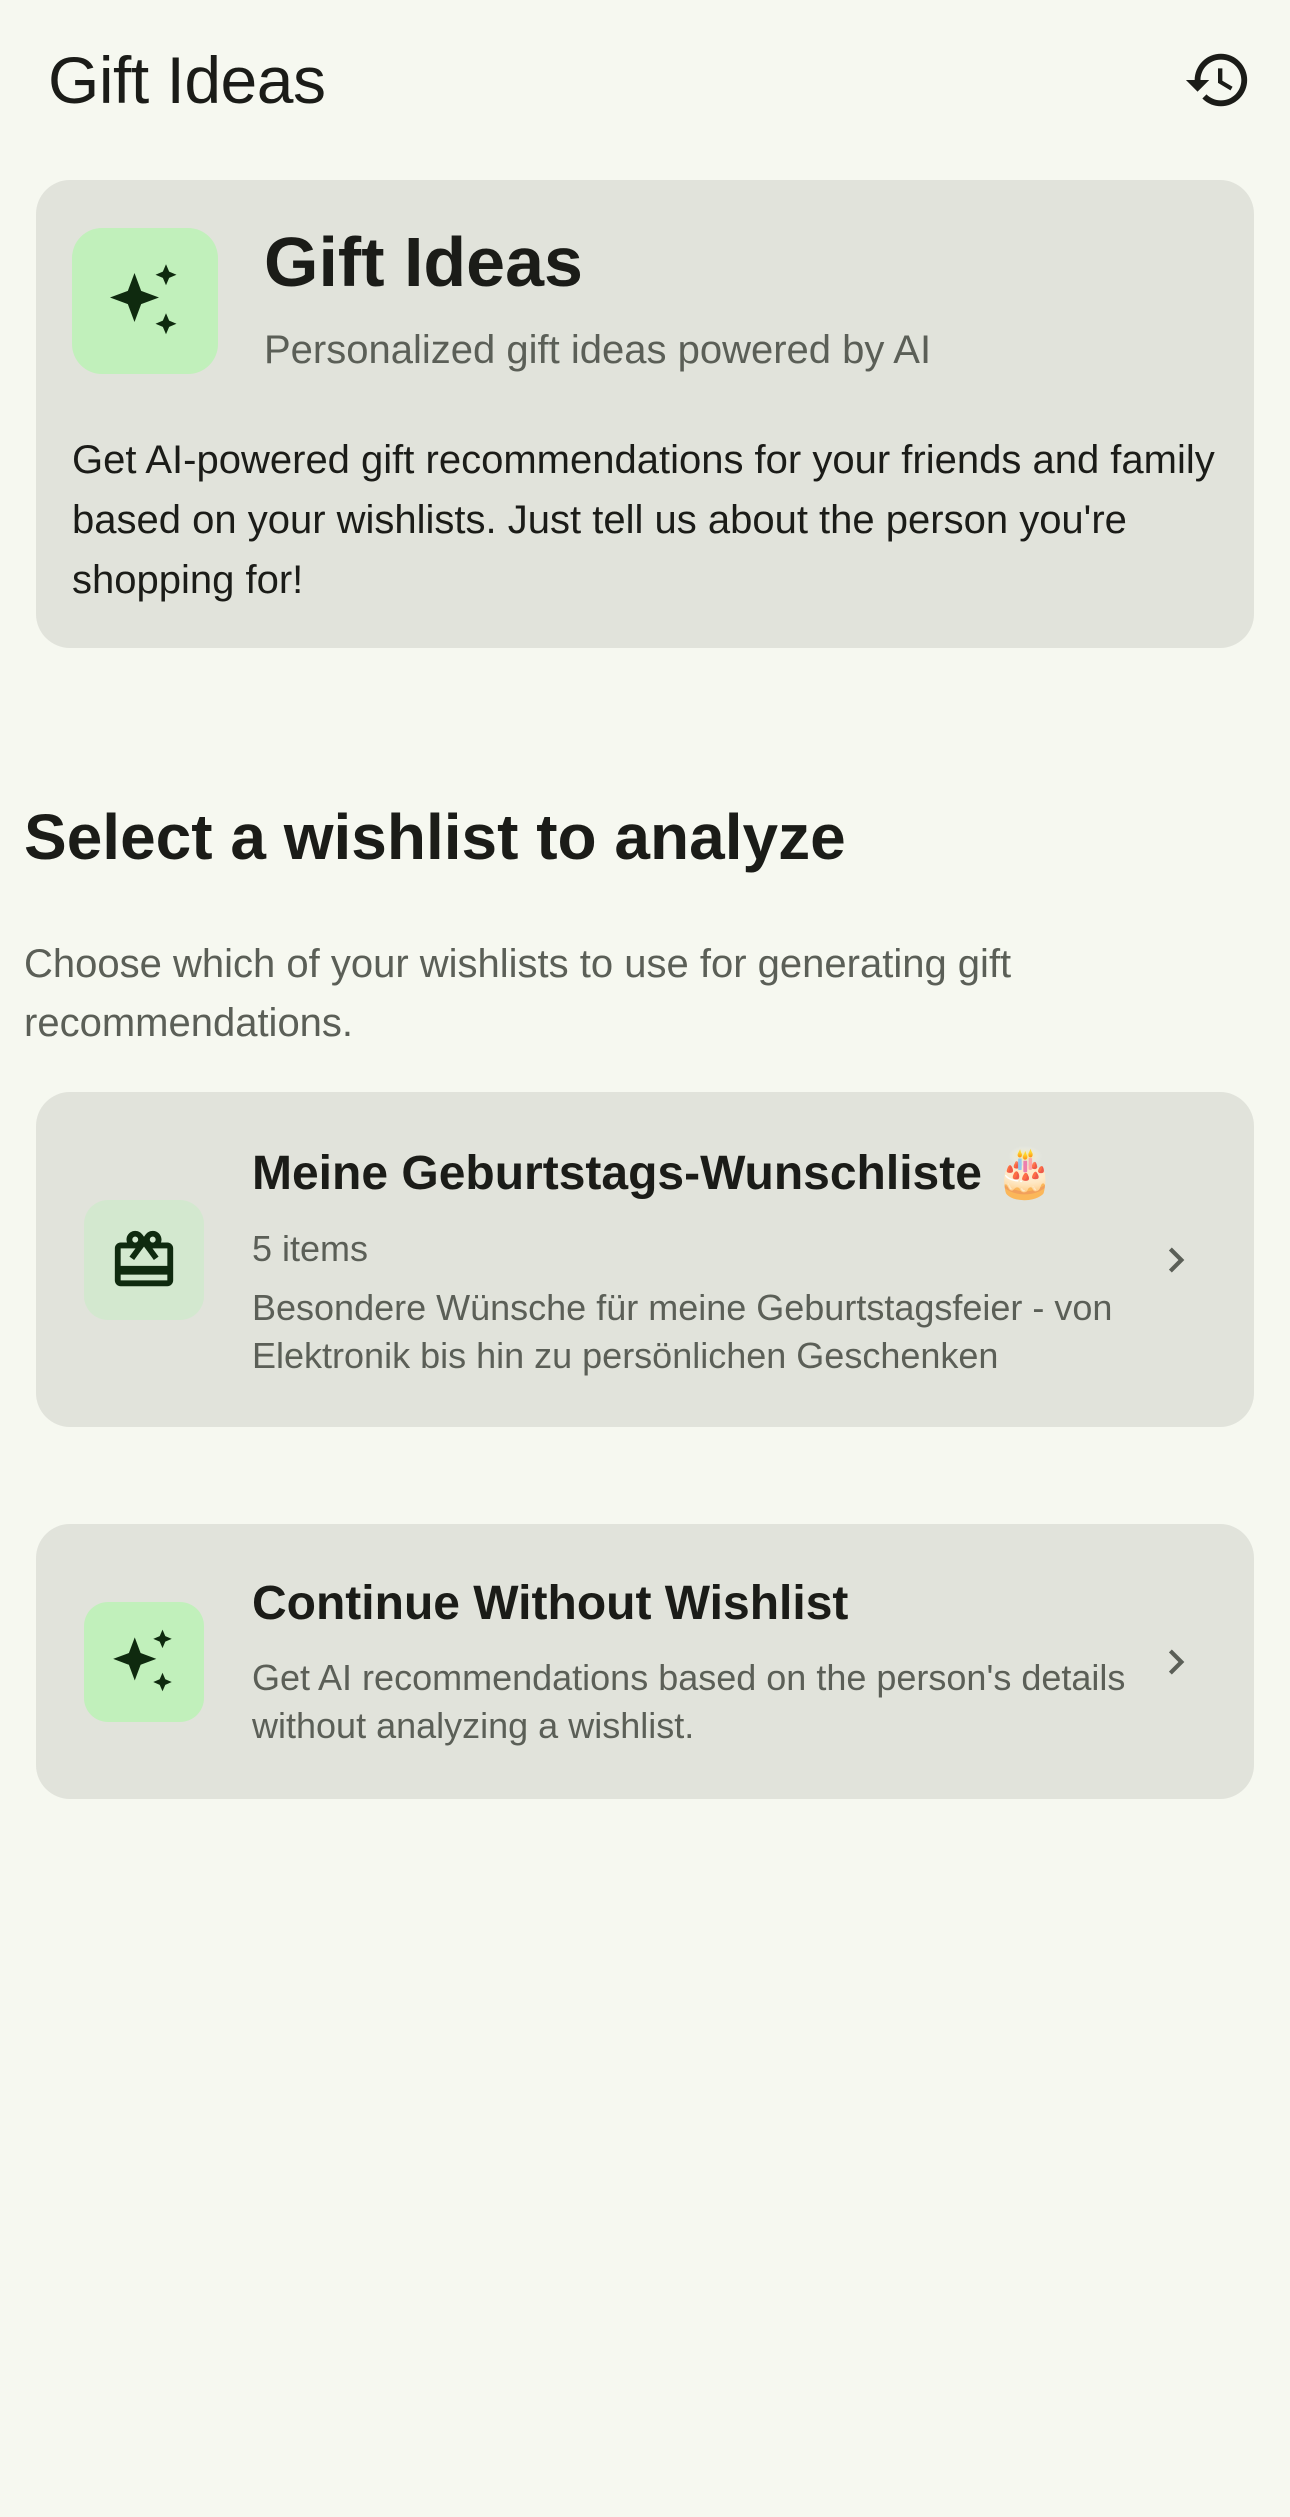  I want to click on wishlist-title: Meine Geburtstags-Wunschliste 🎂, so click(654, 1173).